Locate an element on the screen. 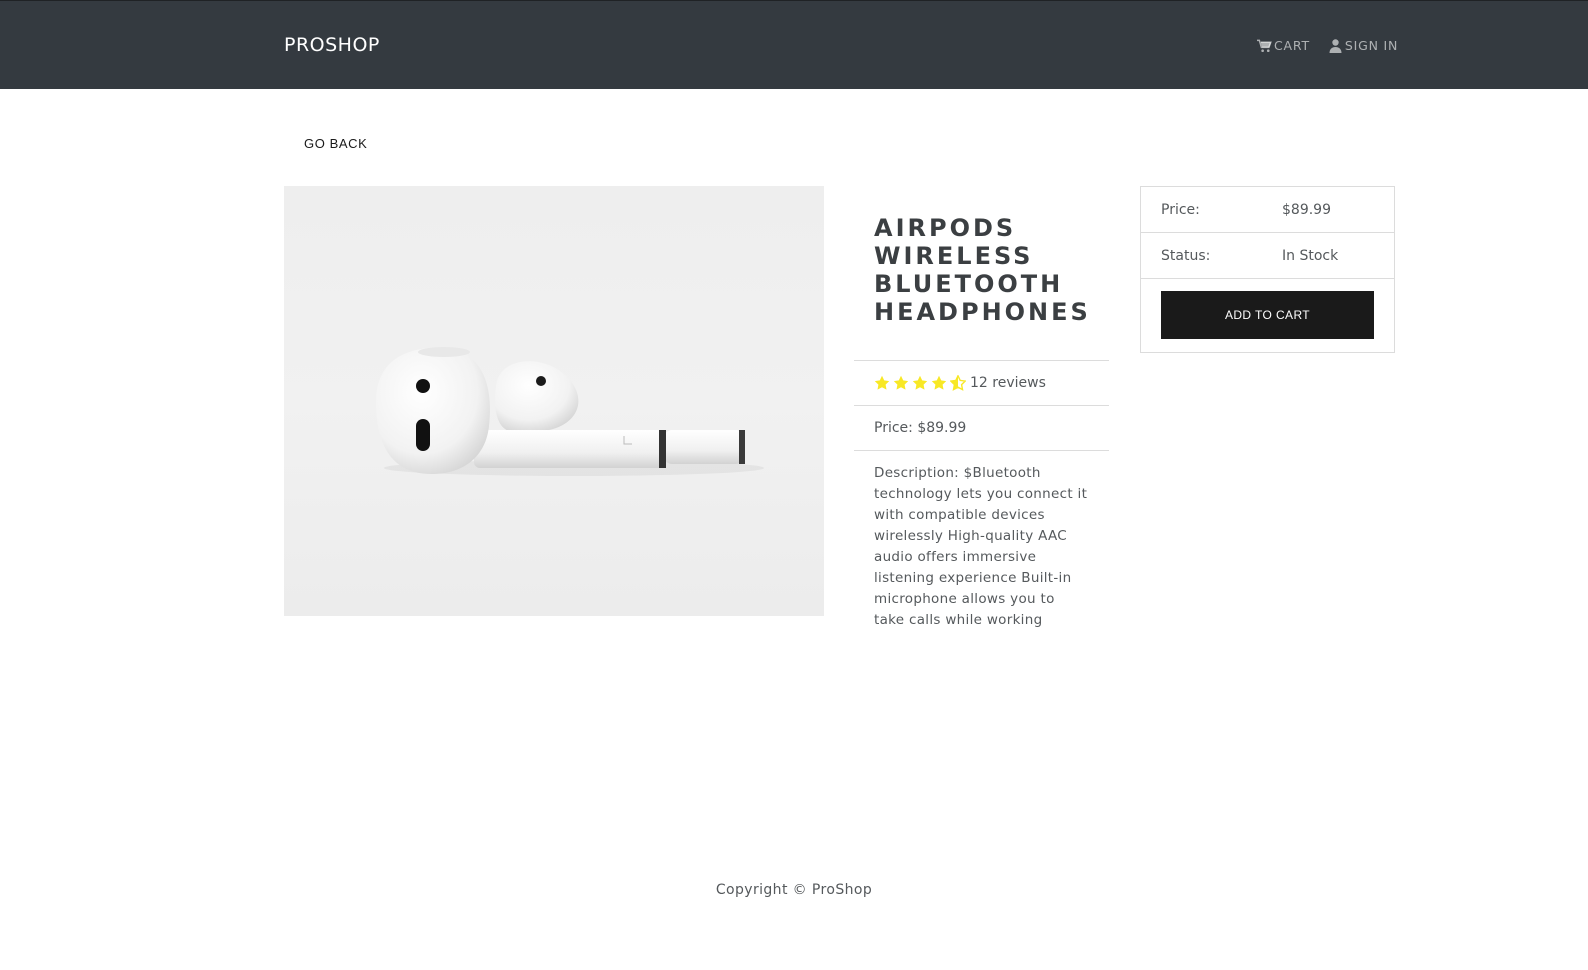  rating-stars is located at coordinates (920, 383).